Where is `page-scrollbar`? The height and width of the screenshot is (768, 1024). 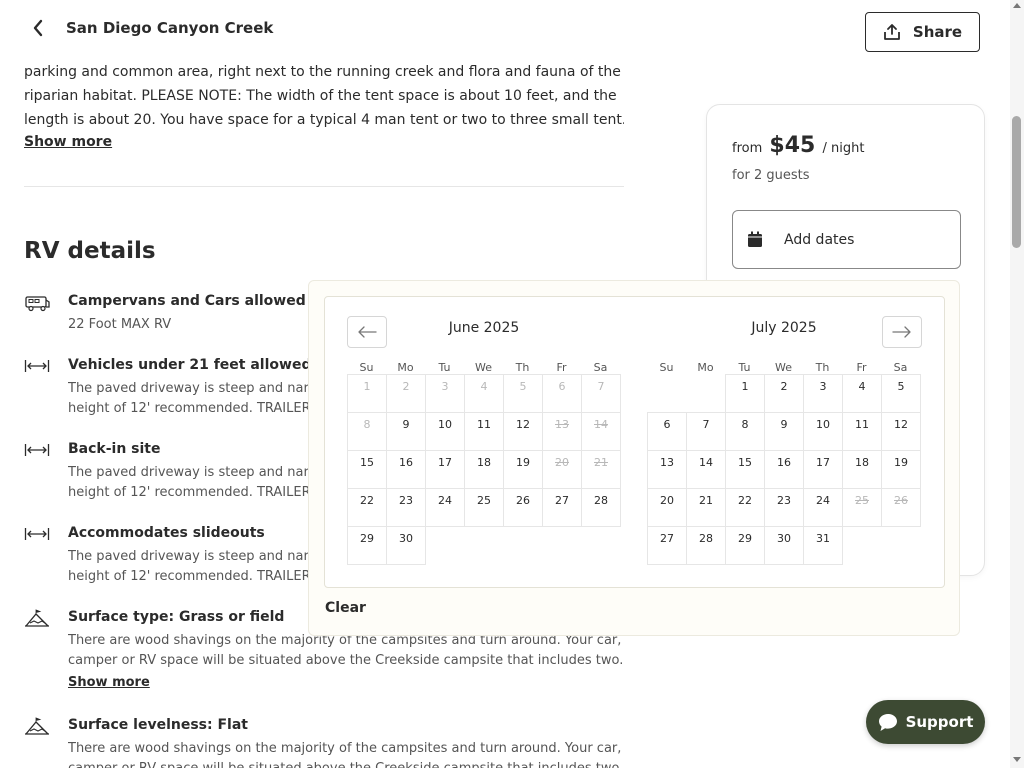
page-scrollbar is located at coordinates (1017, 384).